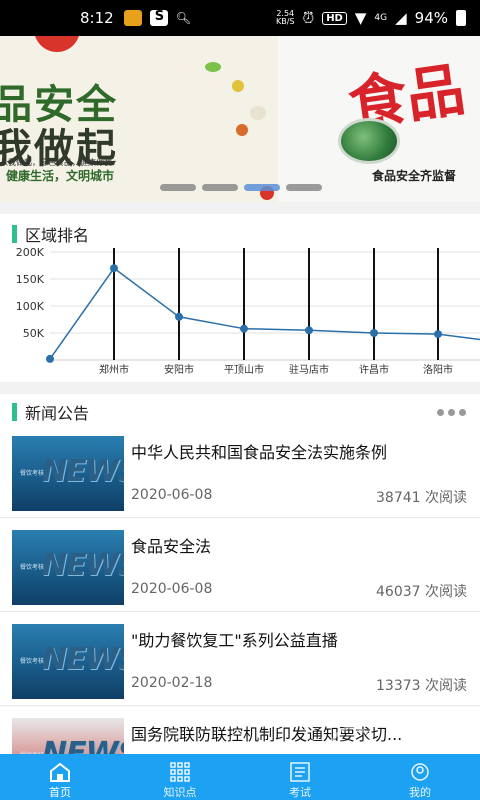 This screenshot has height=800, width=480. What do you see at coordinates (421, 592) in the screenshot?
I see `news-item-reads: 46037 次阅读` at bounding box center [421, 592].